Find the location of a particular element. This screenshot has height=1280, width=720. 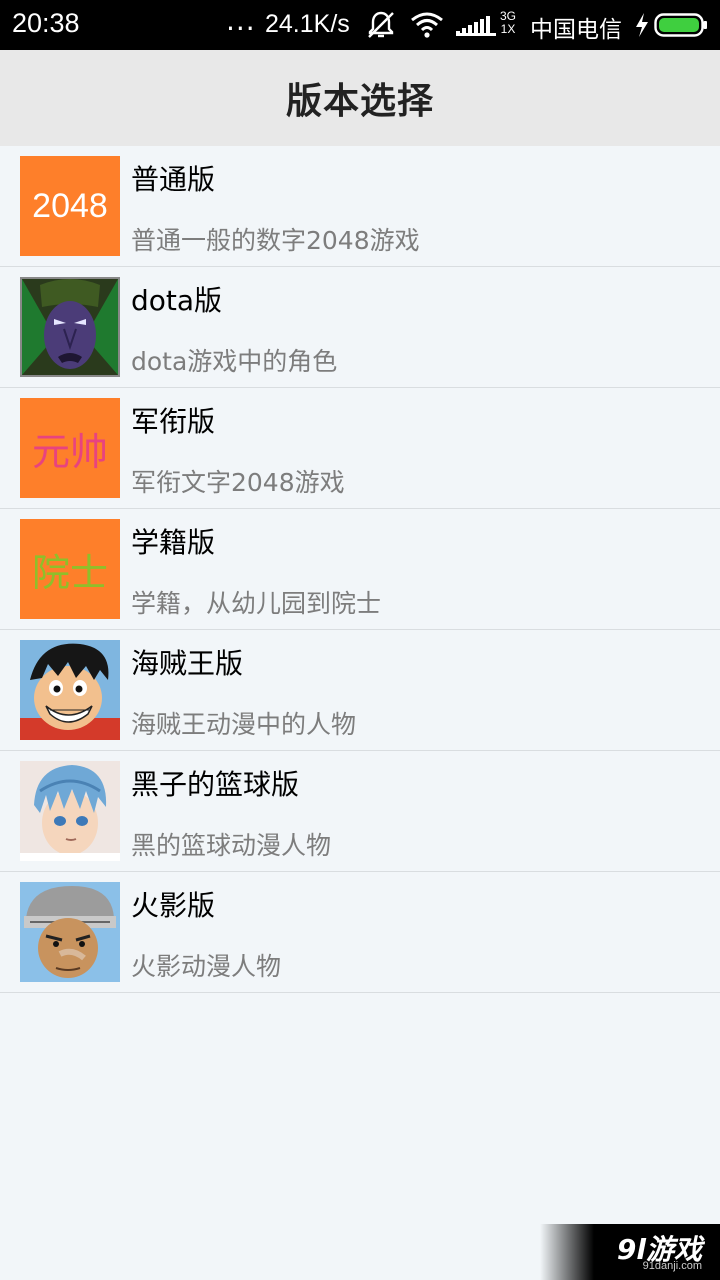

version-title: 海贼王版 is located at coordinates (187, 663).